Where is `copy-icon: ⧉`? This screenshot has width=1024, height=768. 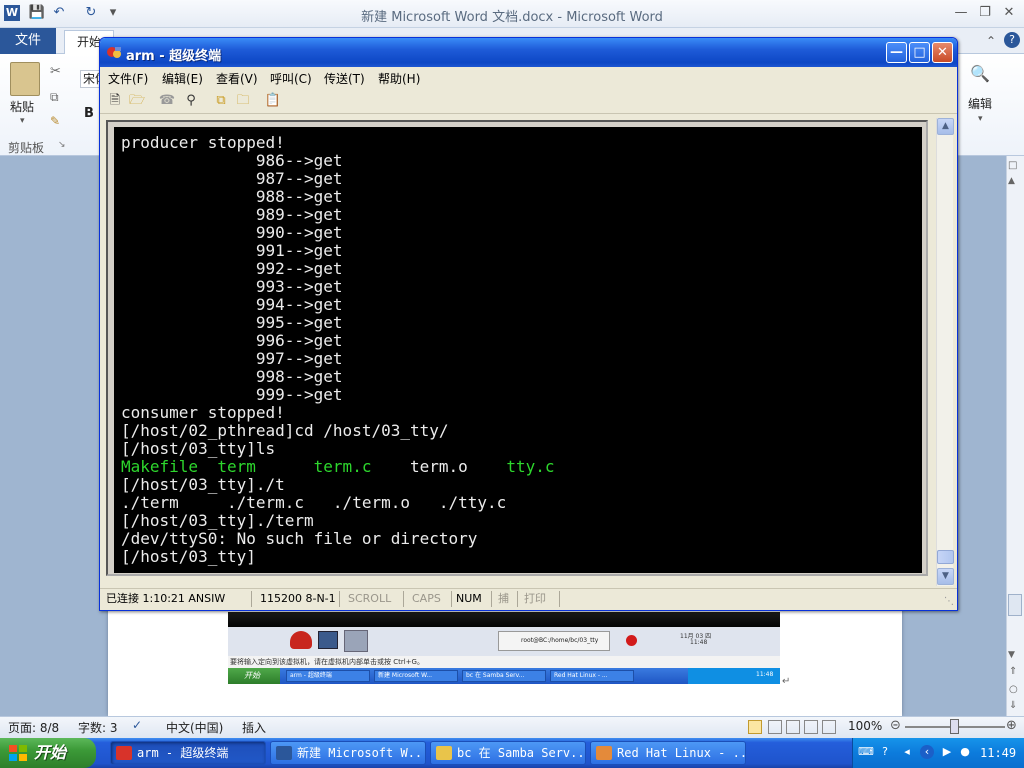 copy-icon: ⧉ is located at coordinates (54, 97).